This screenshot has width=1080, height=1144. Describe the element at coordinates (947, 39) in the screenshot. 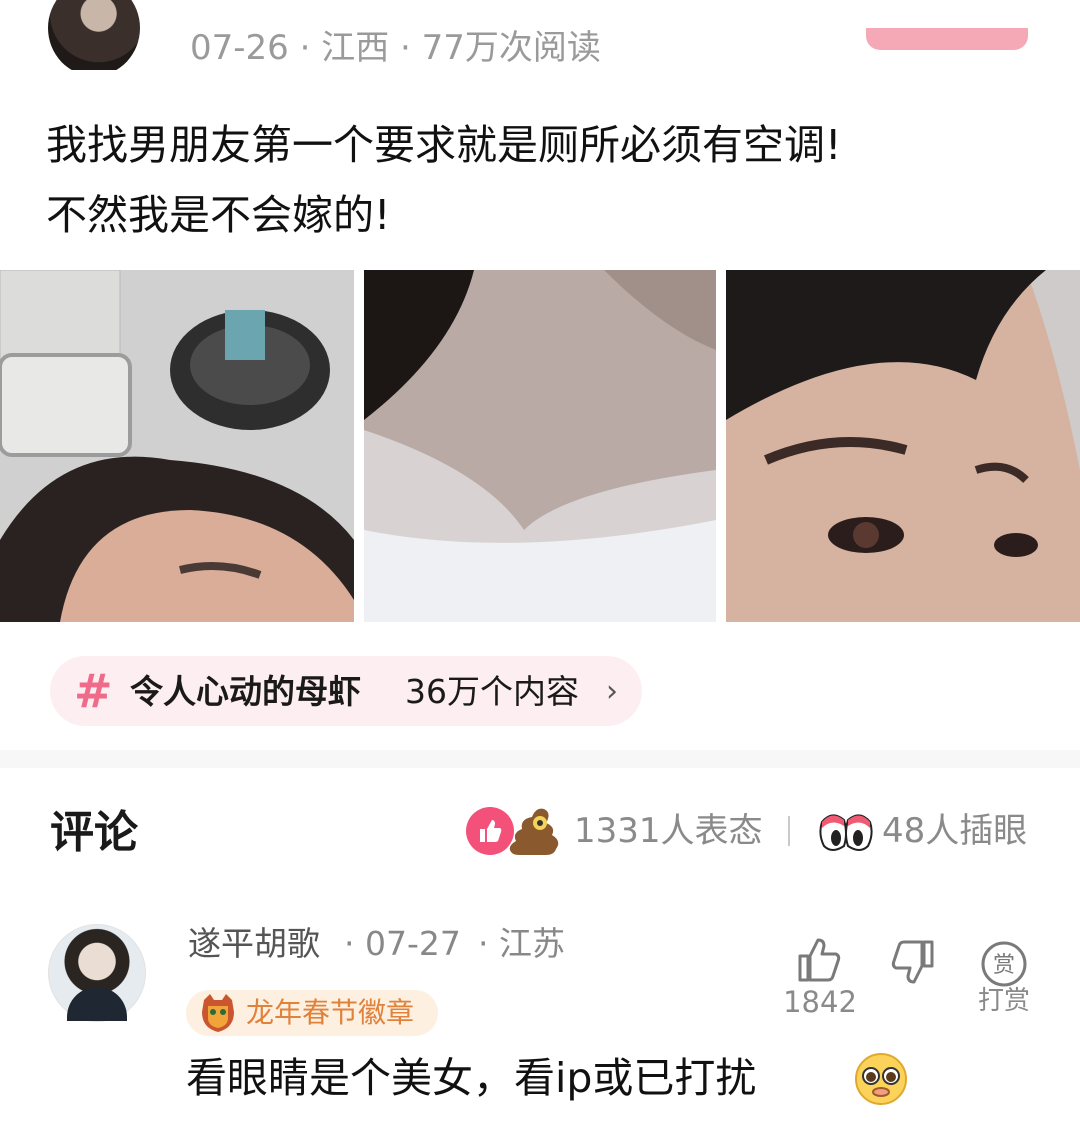

I see `follow-button` at that location.